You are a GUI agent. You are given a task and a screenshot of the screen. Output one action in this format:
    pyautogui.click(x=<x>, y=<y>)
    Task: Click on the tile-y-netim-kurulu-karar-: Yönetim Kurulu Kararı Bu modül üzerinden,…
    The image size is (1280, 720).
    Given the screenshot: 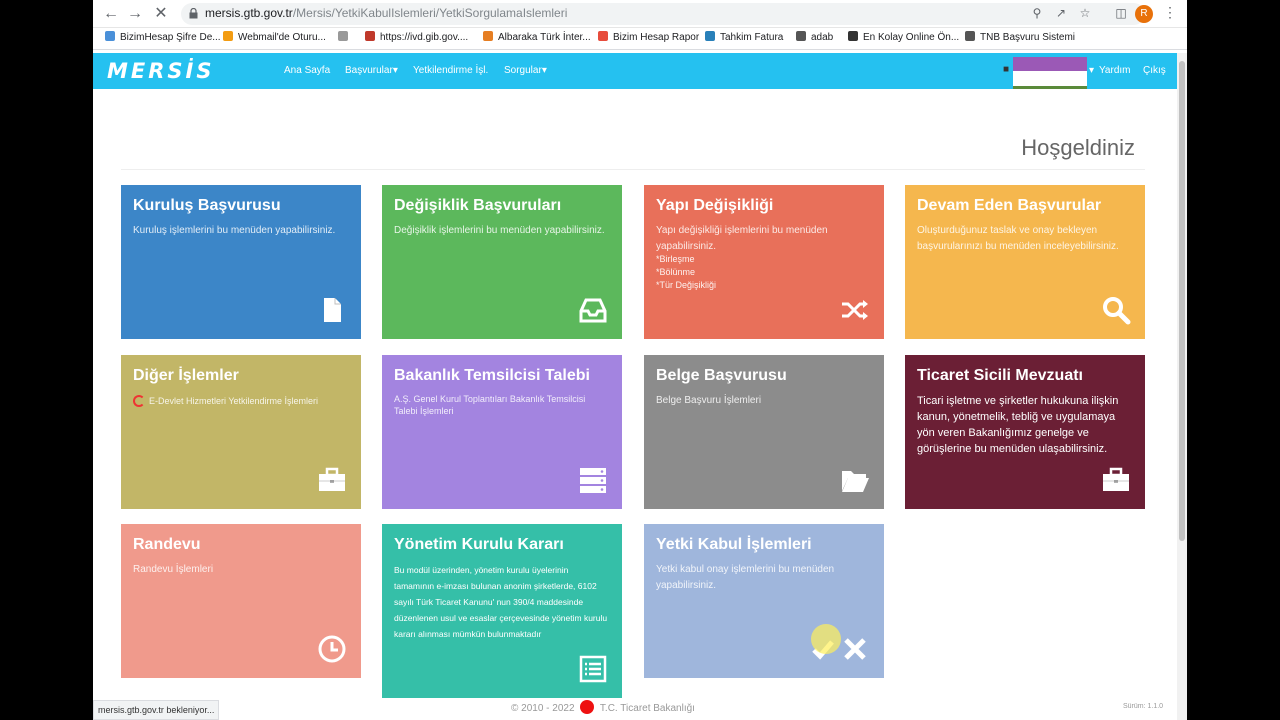 What is the action you would take?
    pyautogui.click(x=502, y=611)
    